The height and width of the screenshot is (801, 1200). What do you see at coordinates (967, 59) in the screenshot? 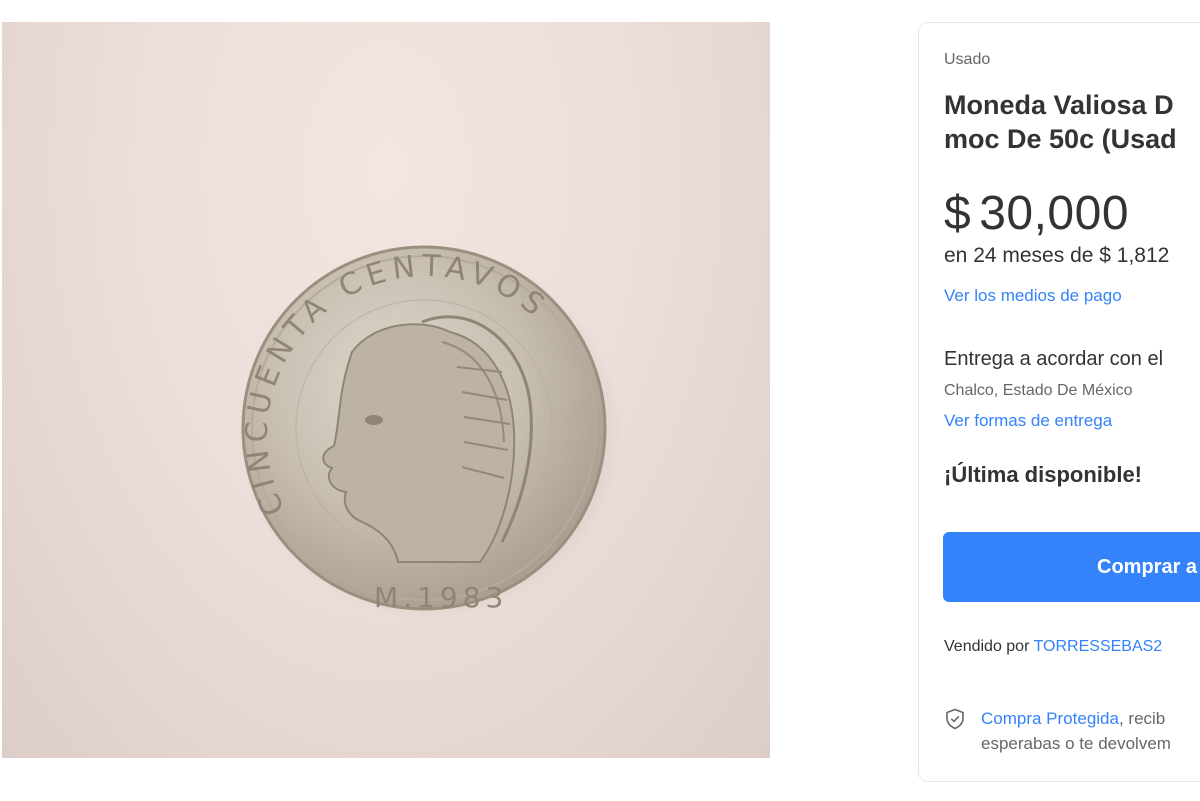
I see `item-condition: Usado` at bounding box center [967, 59].